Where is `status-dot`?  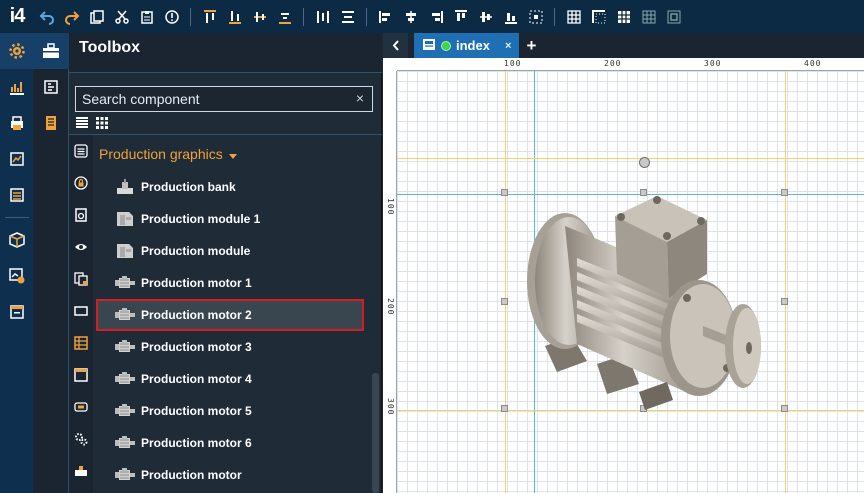 status-dot is located at coordinates (446, 45).